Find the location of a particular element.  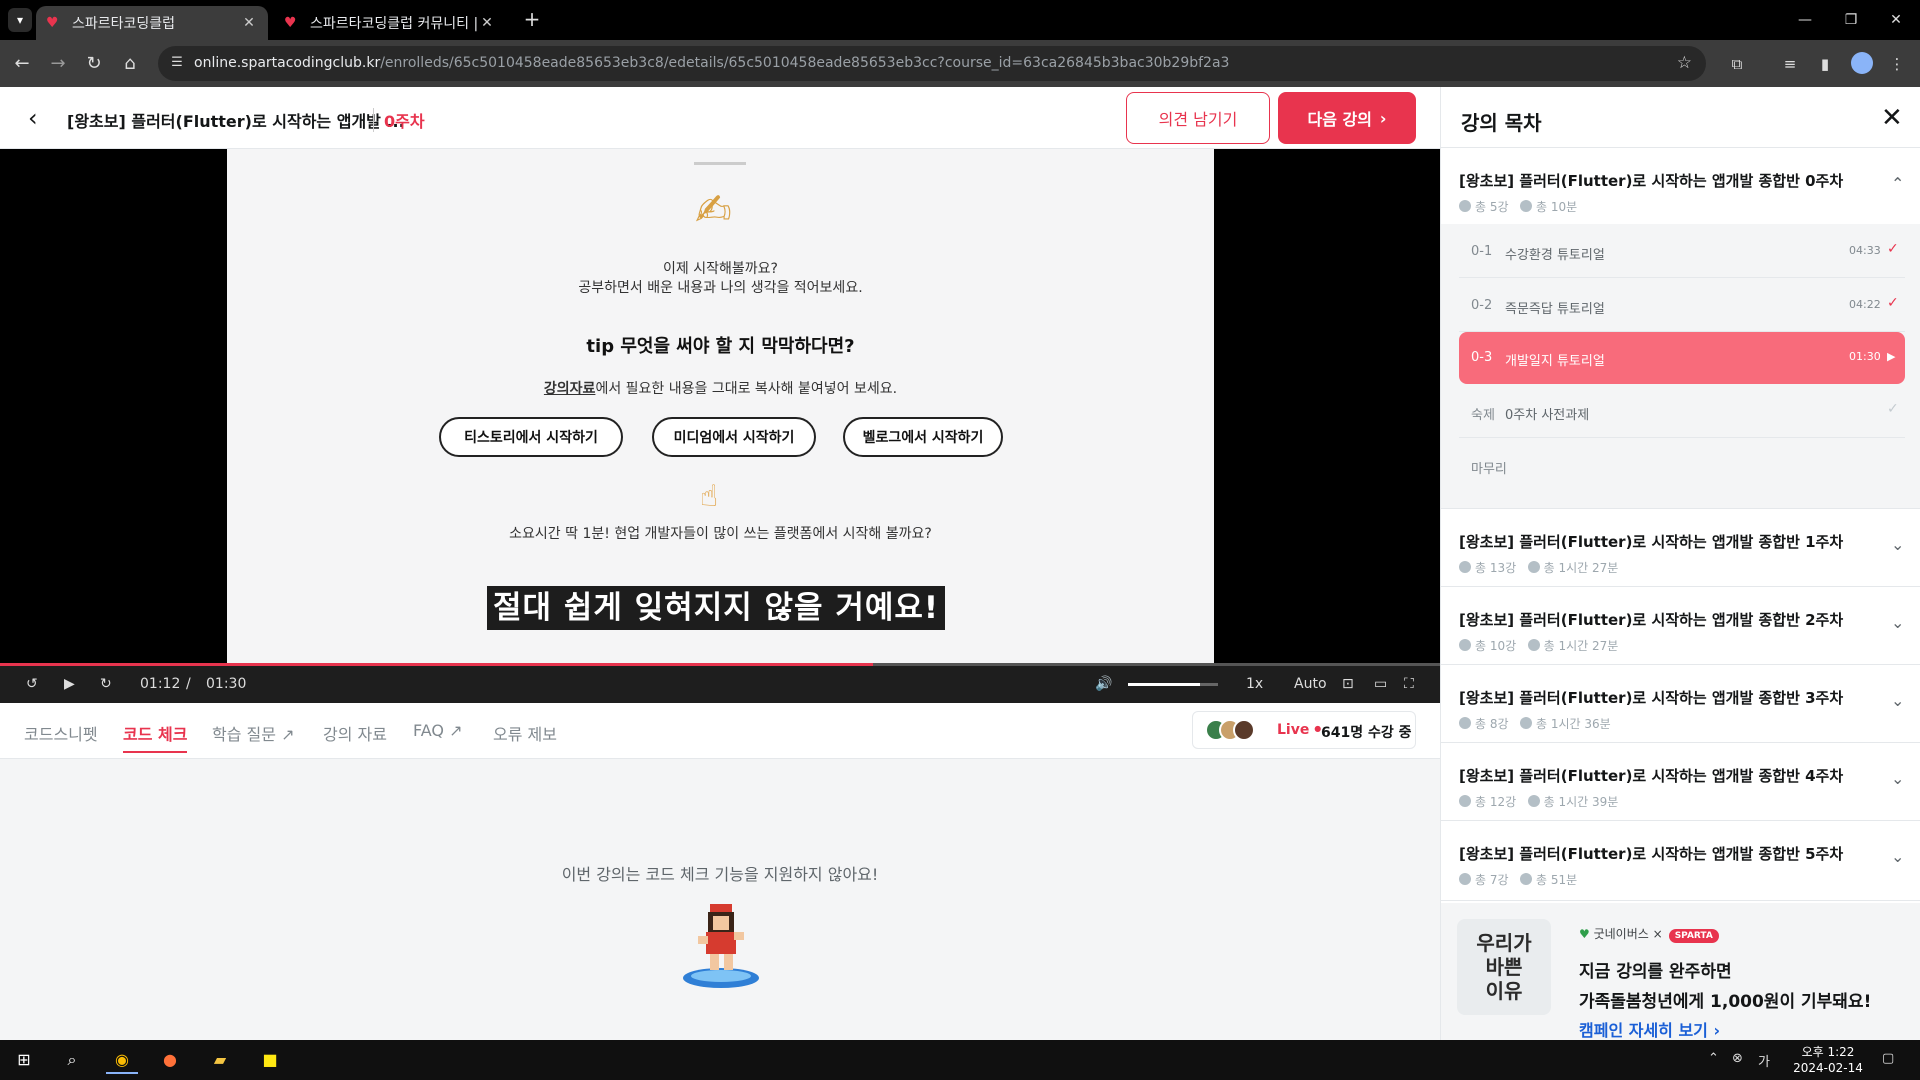

week-time: 총 1시간 27분 is located at coordinates (1581, 568).